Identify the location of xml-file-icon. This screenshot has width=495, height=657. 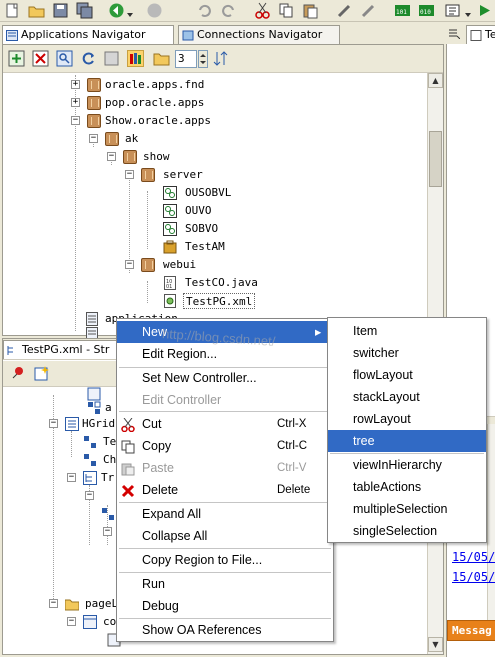
(476, 35).